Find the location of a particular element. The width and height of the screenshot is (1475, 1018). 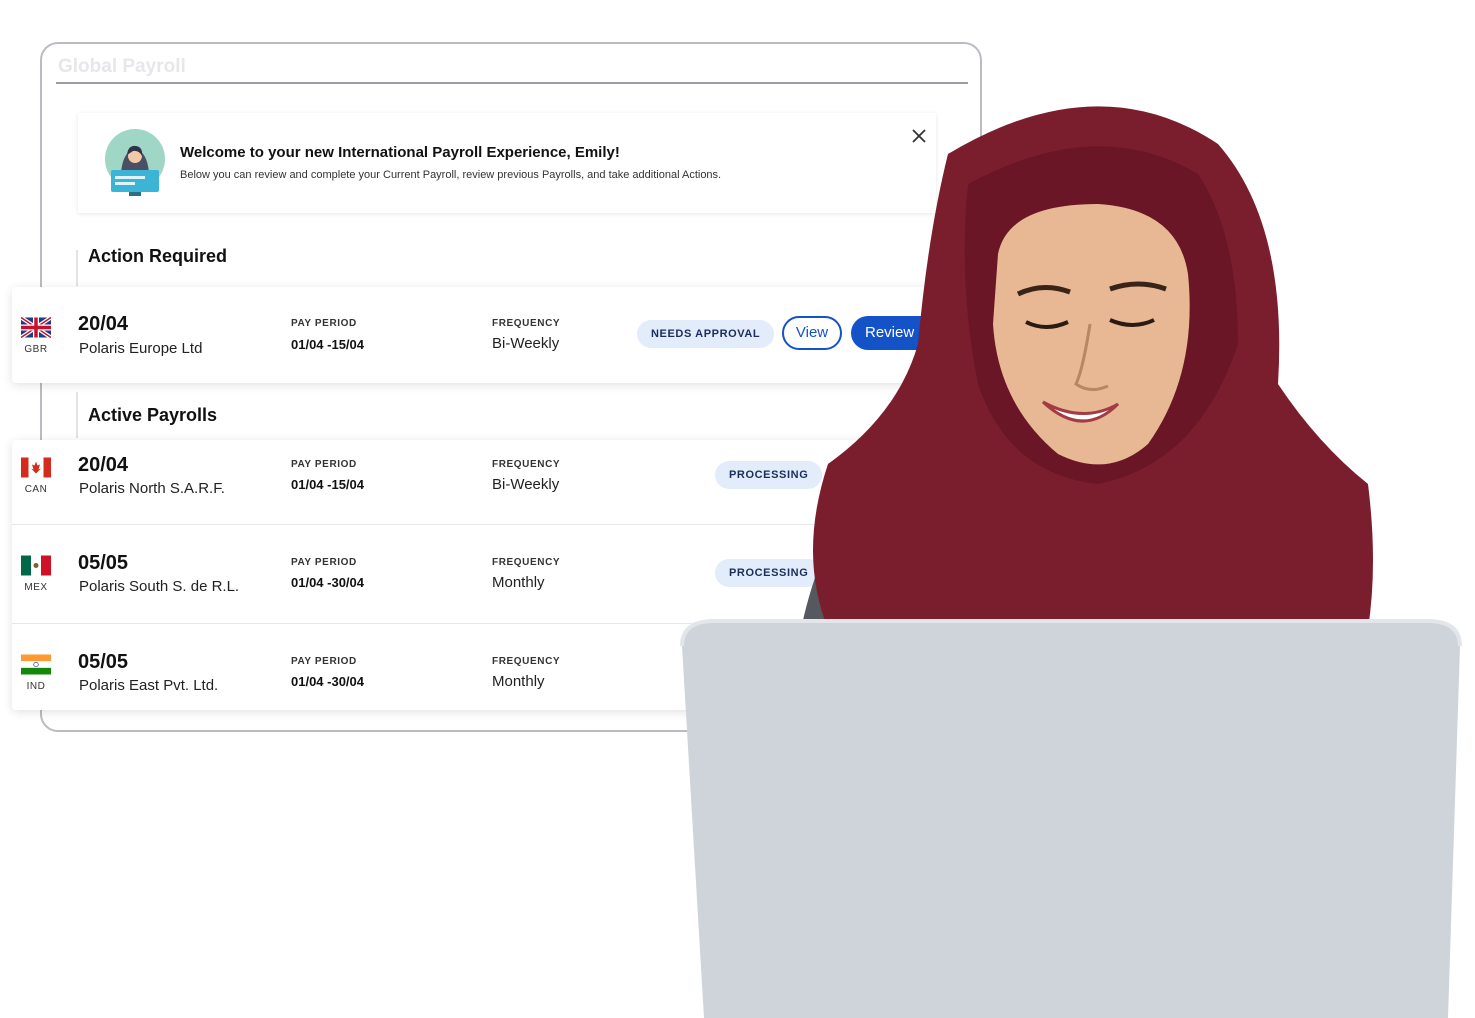

country-code: IND is located at coordinates (36, 686).